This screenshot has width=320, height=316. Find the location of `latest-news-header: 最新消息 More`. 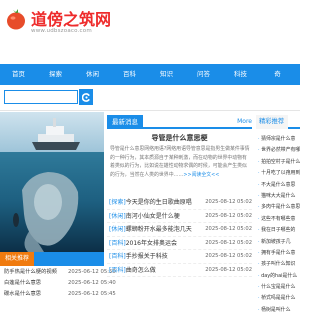

latest-news-header: 最新消息 More is located at coordinates (179, 122).